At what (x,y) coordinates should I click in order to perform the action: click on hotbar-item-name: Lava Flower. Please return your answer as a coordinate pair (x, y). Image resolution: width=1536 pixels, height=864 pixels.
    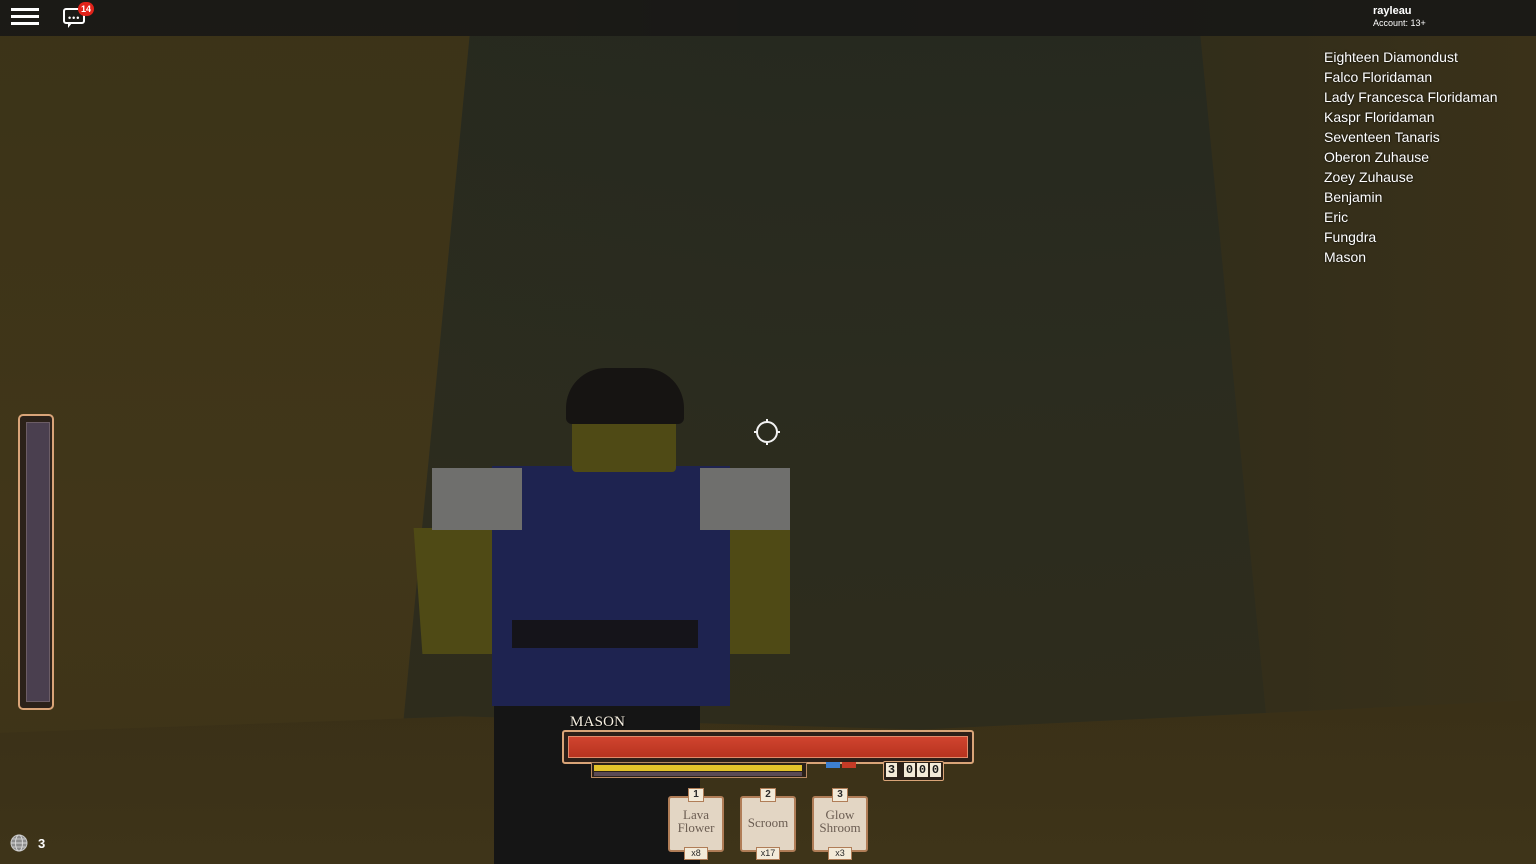
    Looking at the image, I should click on (696, 821).